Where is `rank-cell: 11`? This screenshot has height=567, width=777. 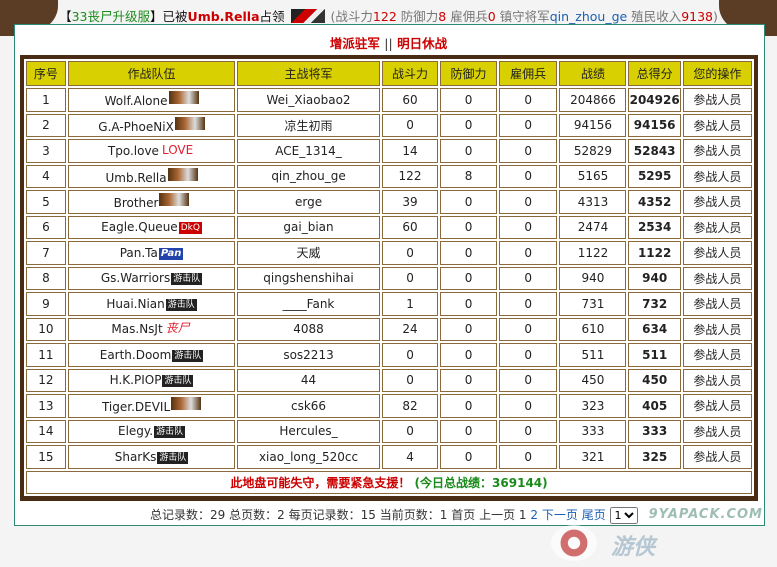
rank-cell: 11 is located at coordinates (46, 355).